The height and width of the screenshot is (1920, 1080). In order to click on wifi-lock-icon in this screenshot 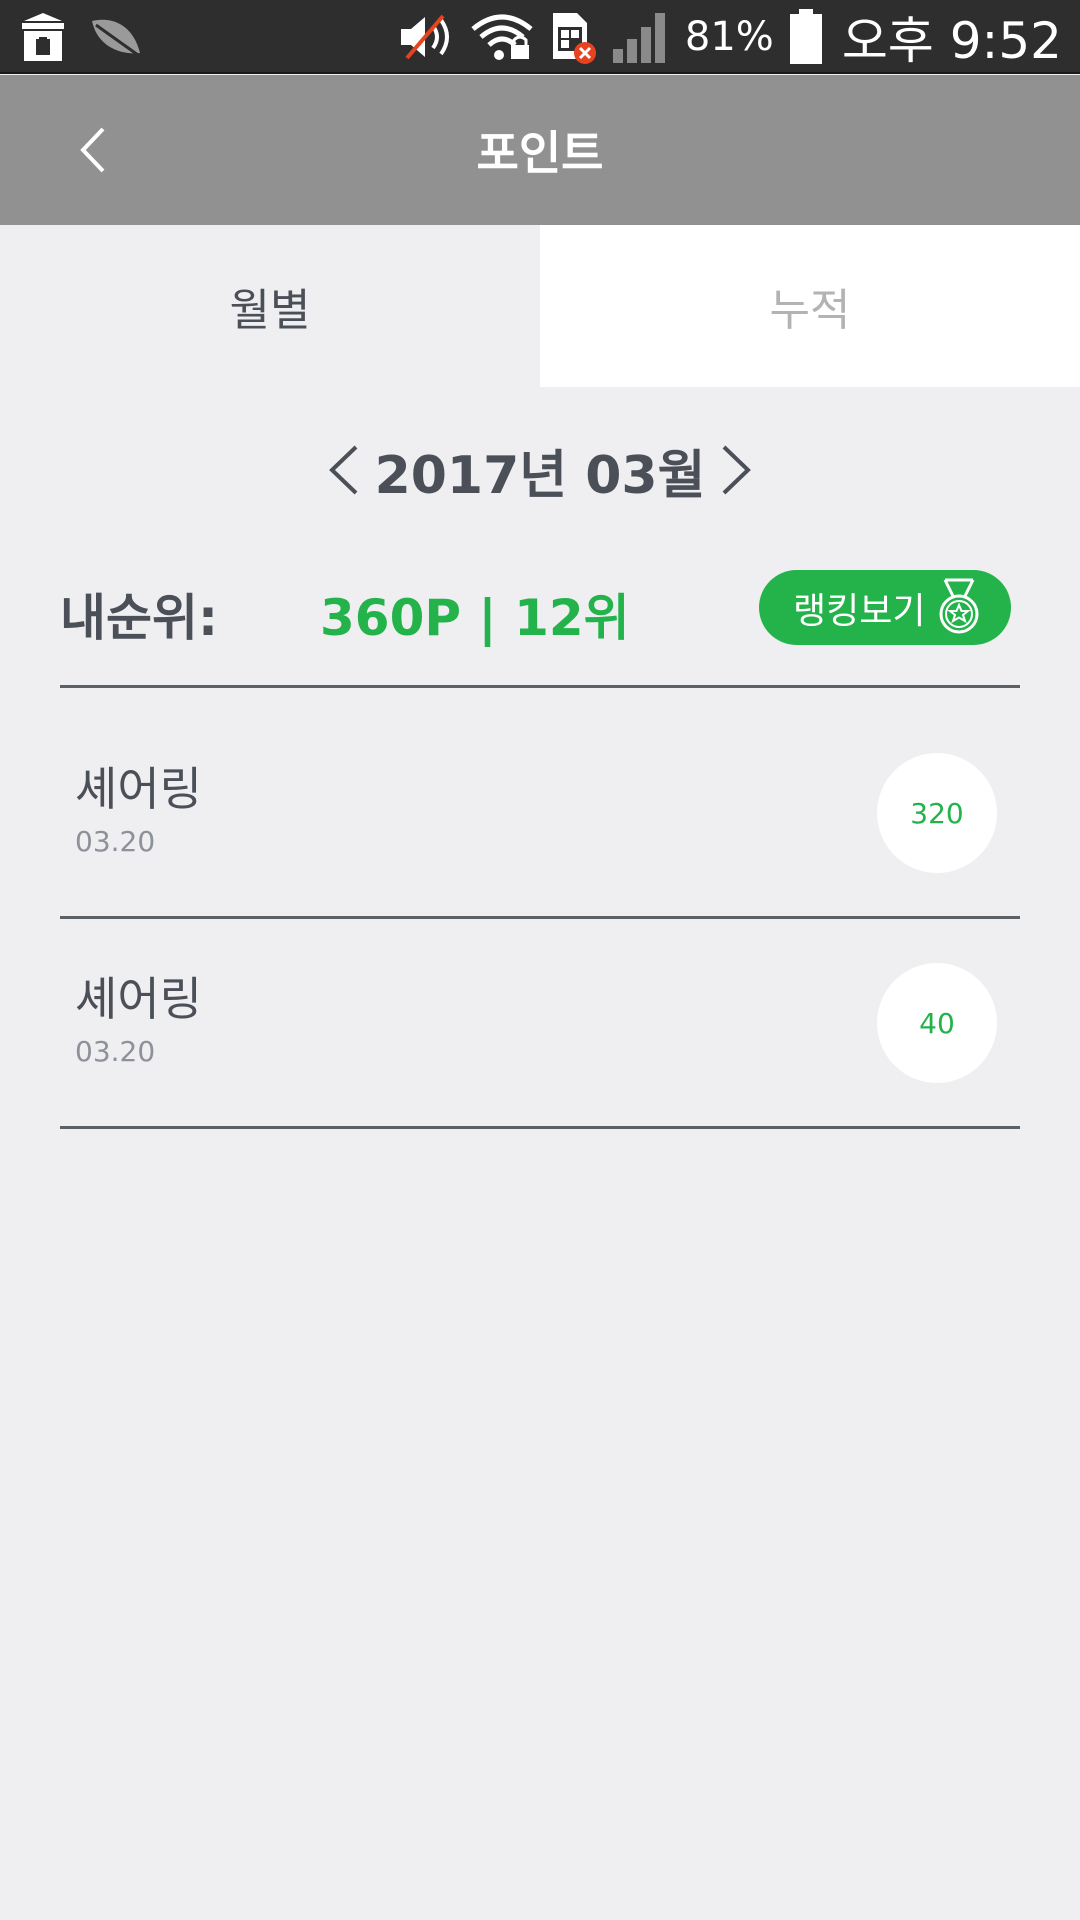, I will do `click(502, 37)`.